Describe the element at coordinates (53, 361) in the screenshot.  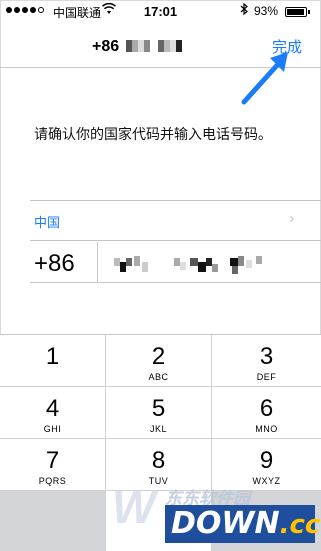
I see `key-1: 1` at that location.